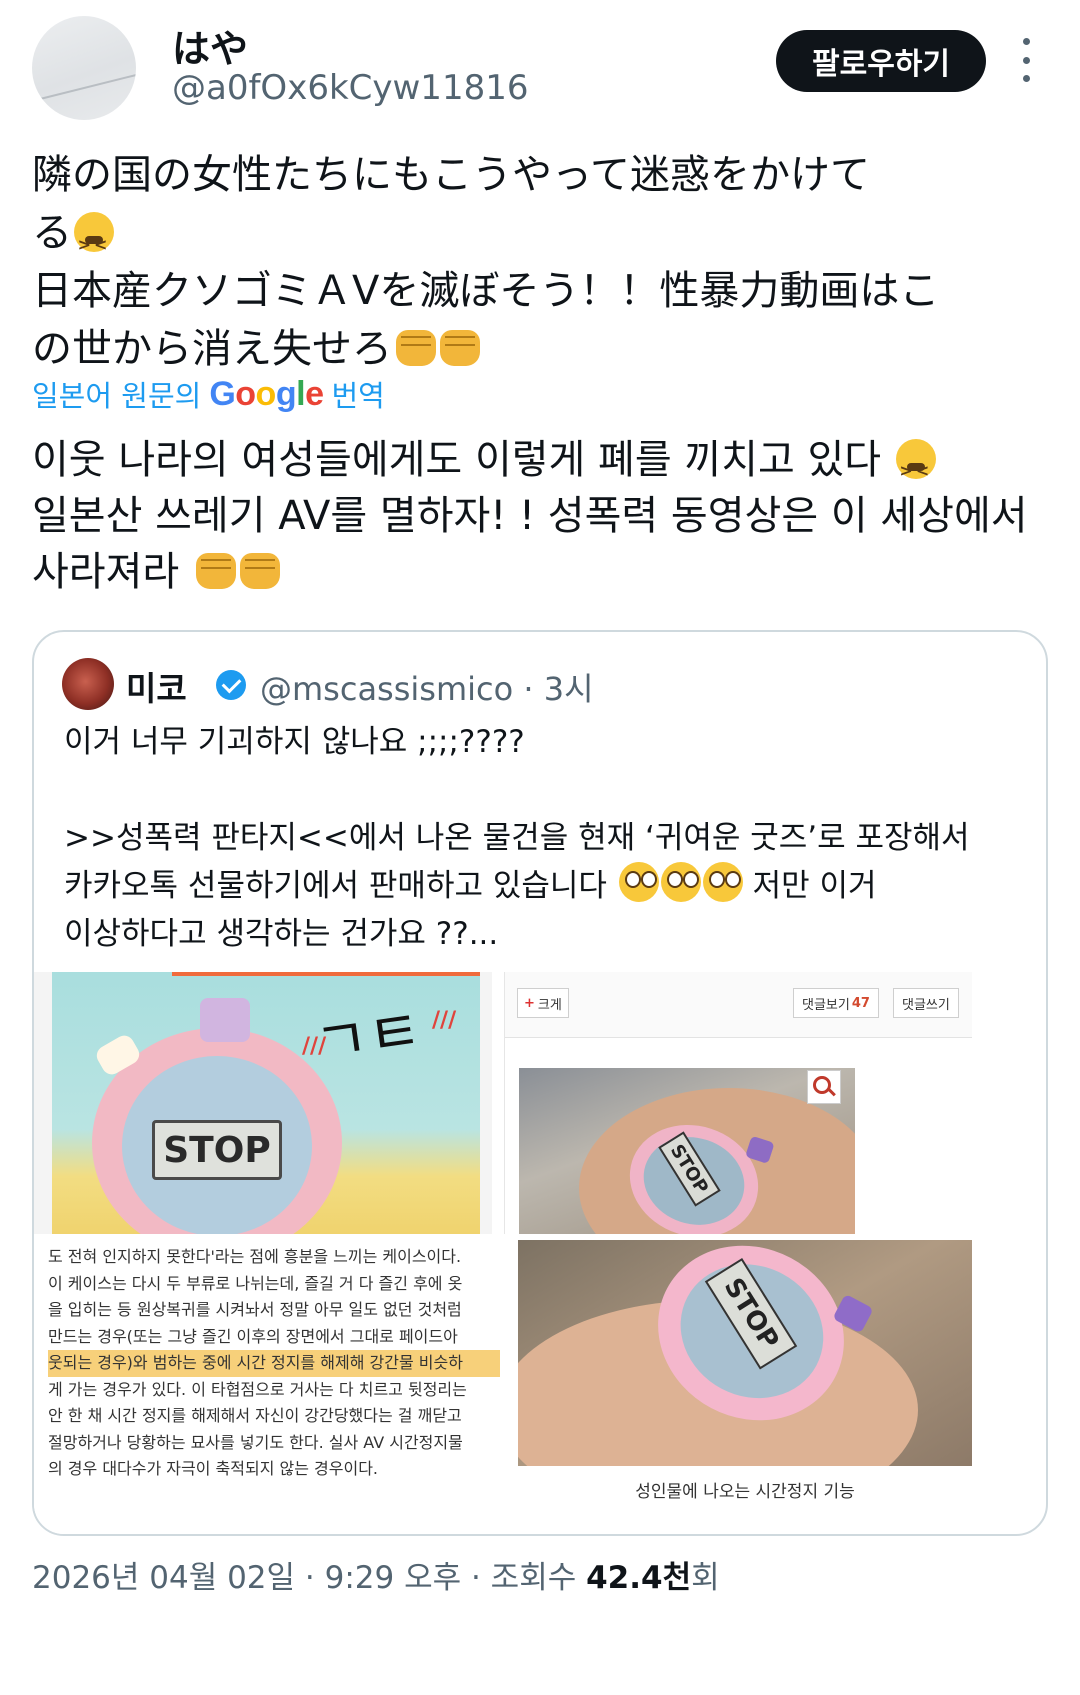 This screenshot has height=1695, width=1080. What do you see at coordinates (255, 1442) in the screenshot?
I see `article-line: 절망하거나 당황하는 묘사를 넣기도 한다. 실사 AV 시간정지물` at bounding box center [255, 1442].